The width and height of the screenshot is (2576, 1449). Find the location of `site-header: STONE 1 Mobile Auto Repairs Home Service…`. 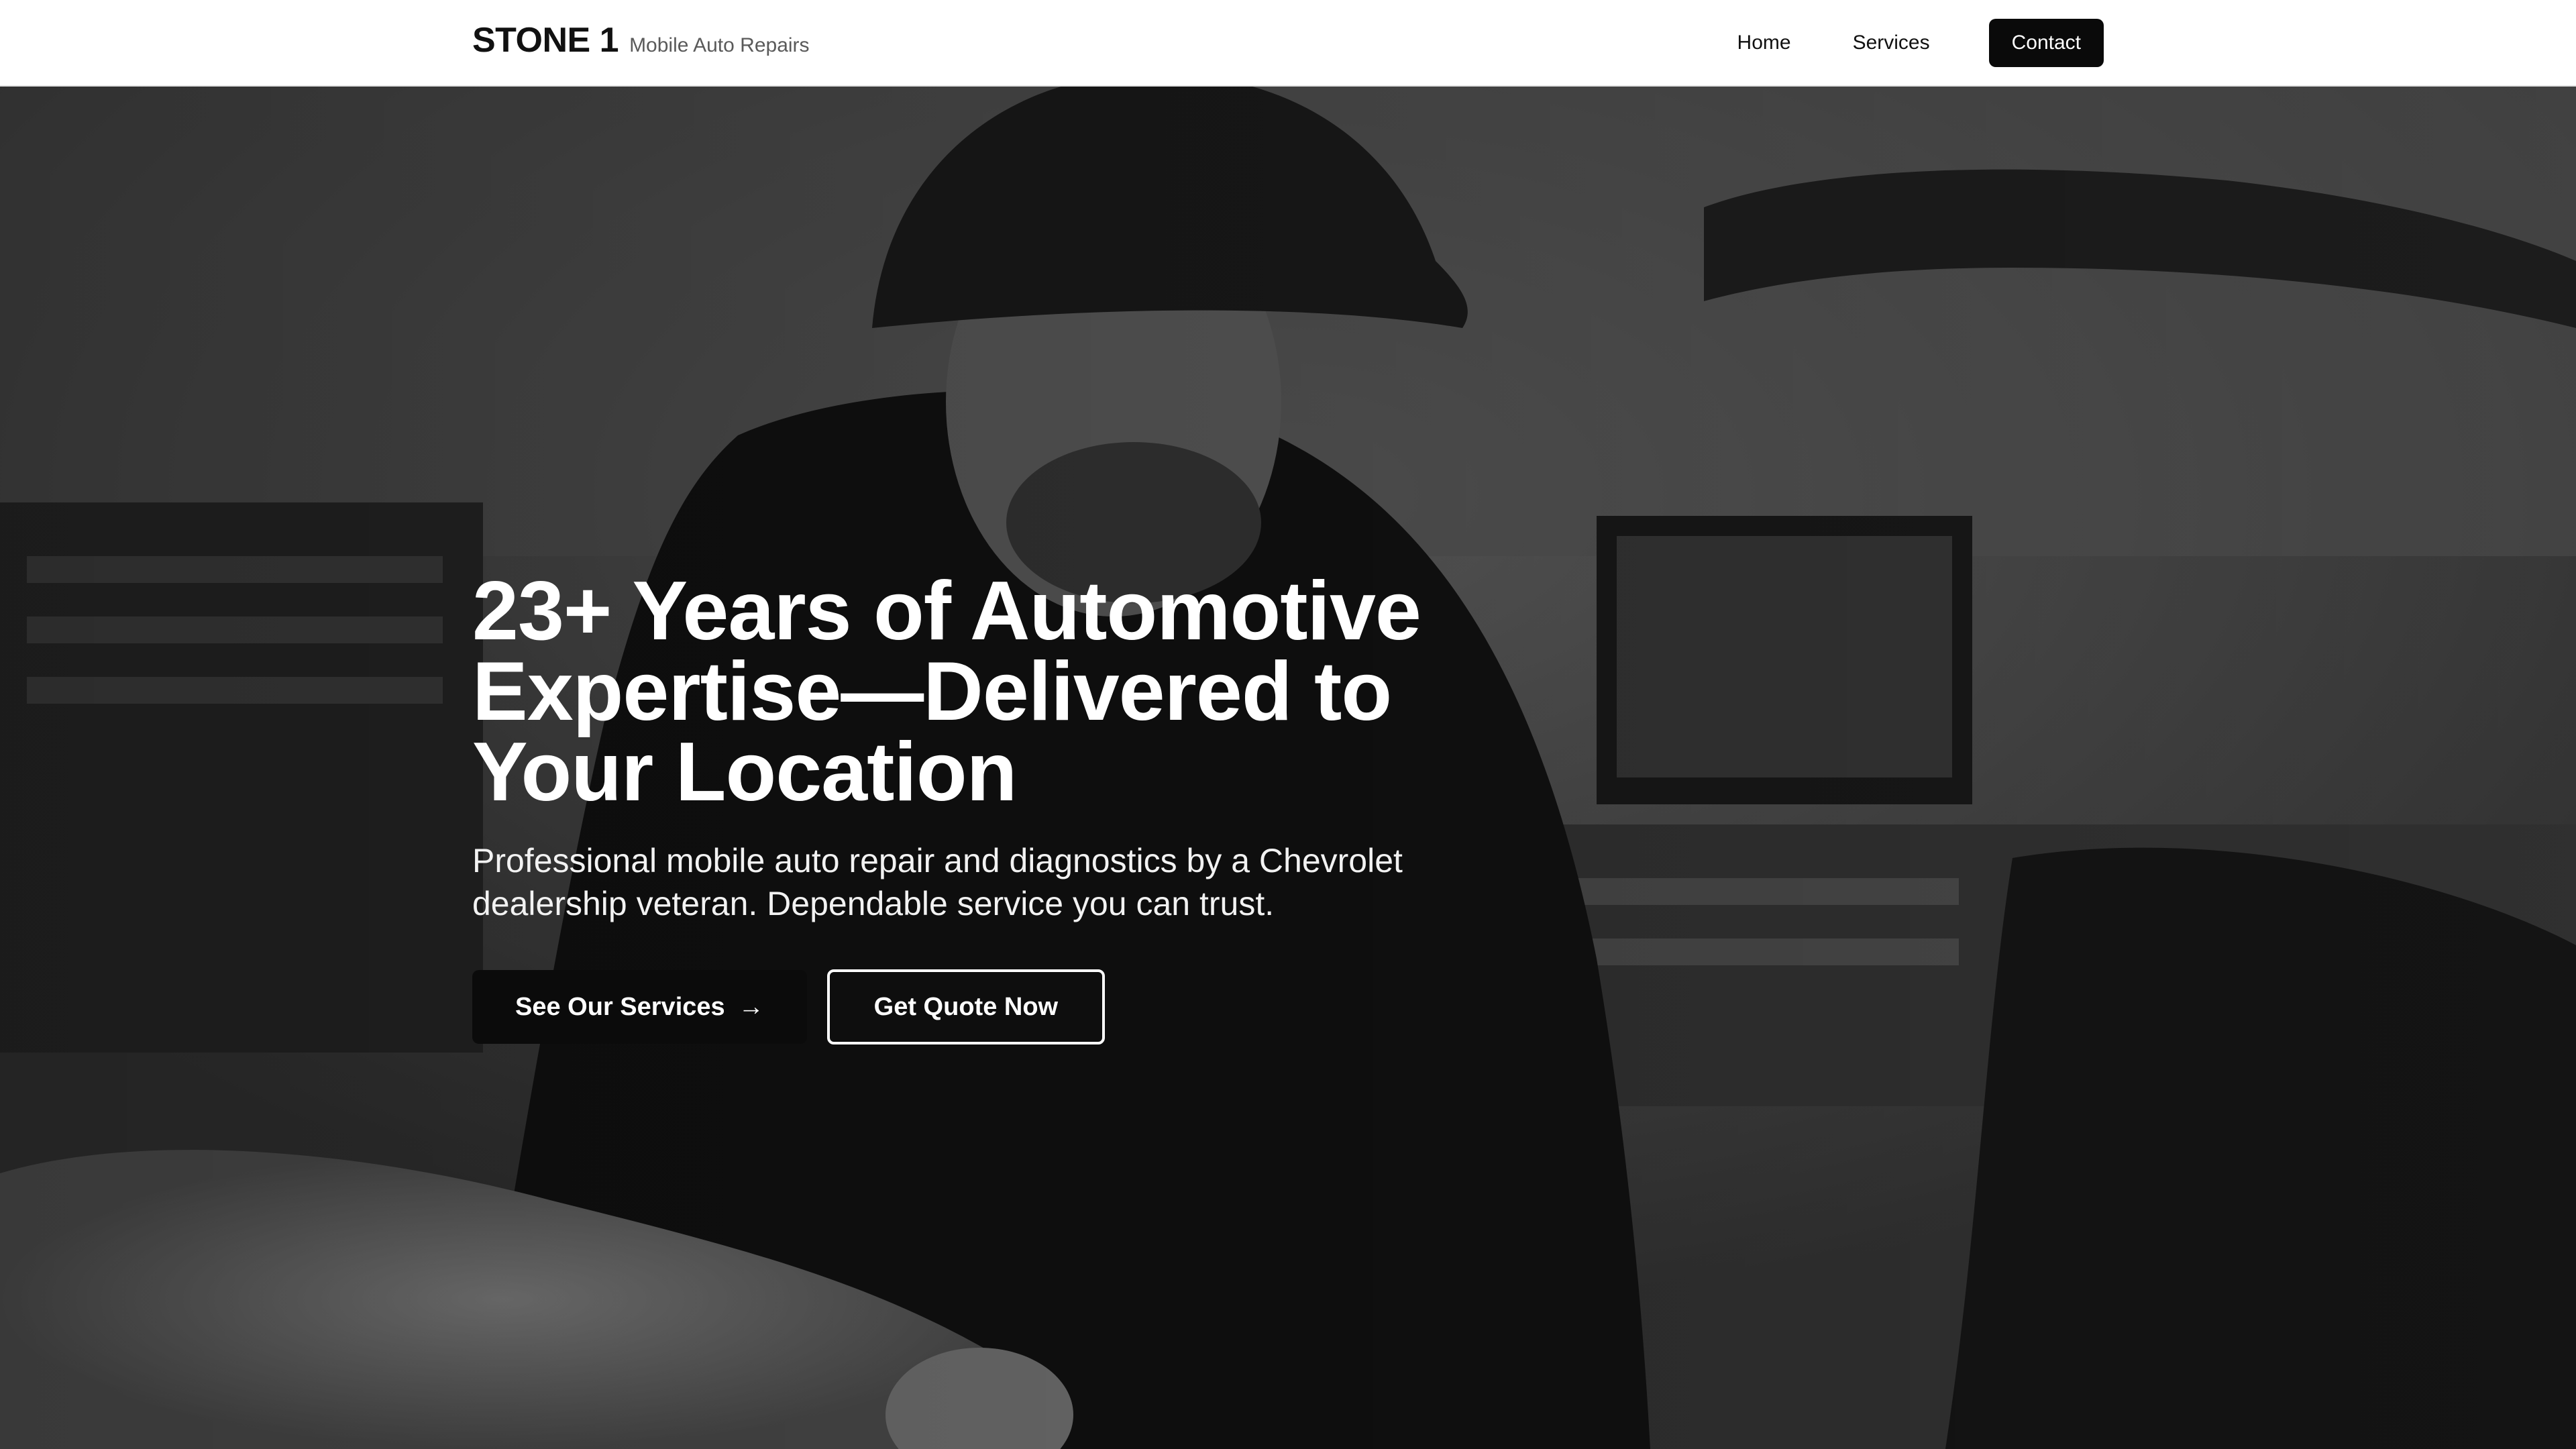

site-header: STONE 1 Mobile Auto Repairs Home Service… is located at coordinates (1288, 43).